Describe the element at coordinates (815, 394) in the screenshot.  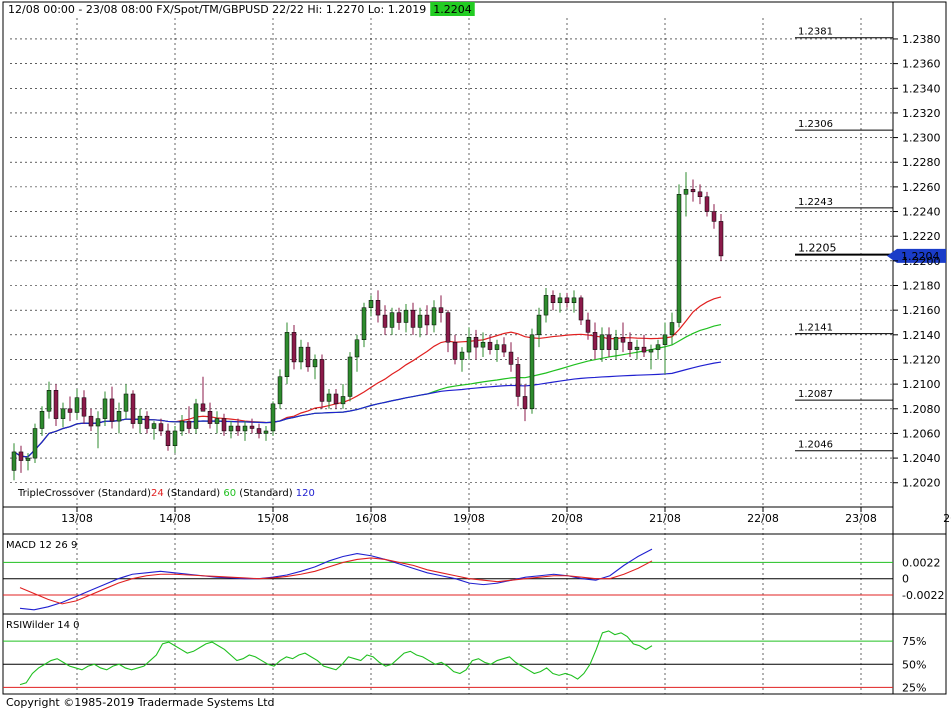
I see `level-label: 1.2087` at that location.